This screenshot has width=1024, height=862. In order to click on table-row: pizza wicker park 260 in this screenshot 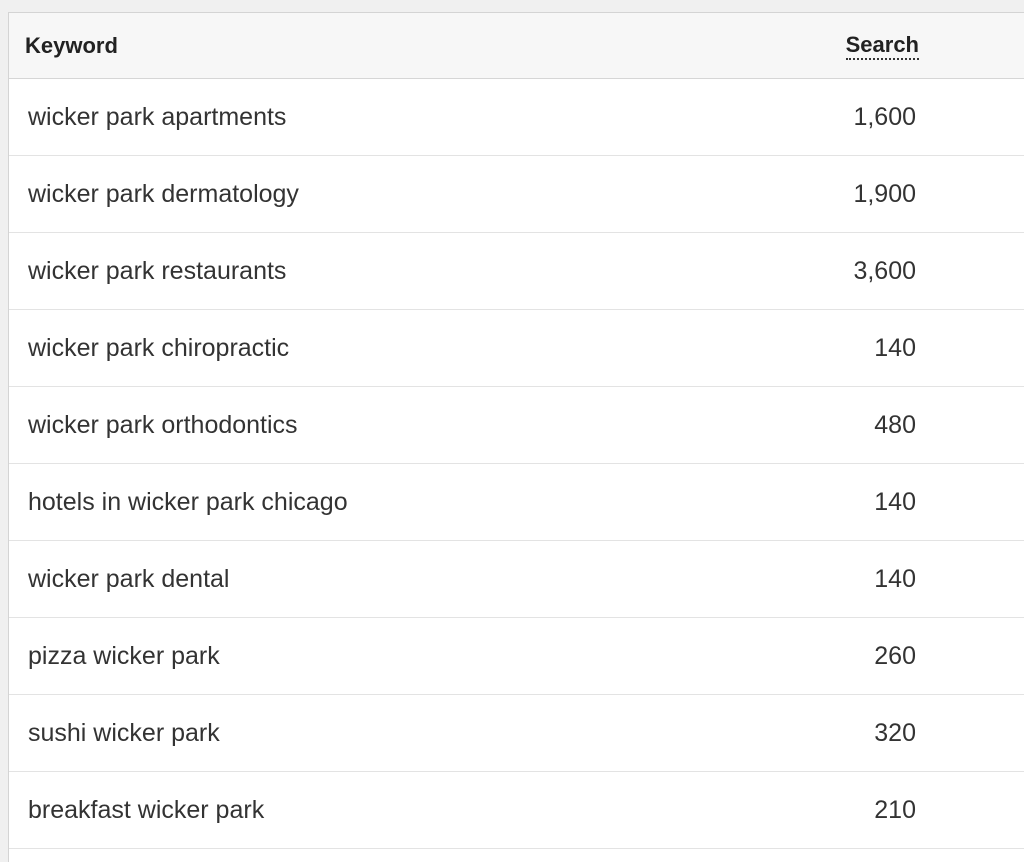, I will do `click(516, 656)`.